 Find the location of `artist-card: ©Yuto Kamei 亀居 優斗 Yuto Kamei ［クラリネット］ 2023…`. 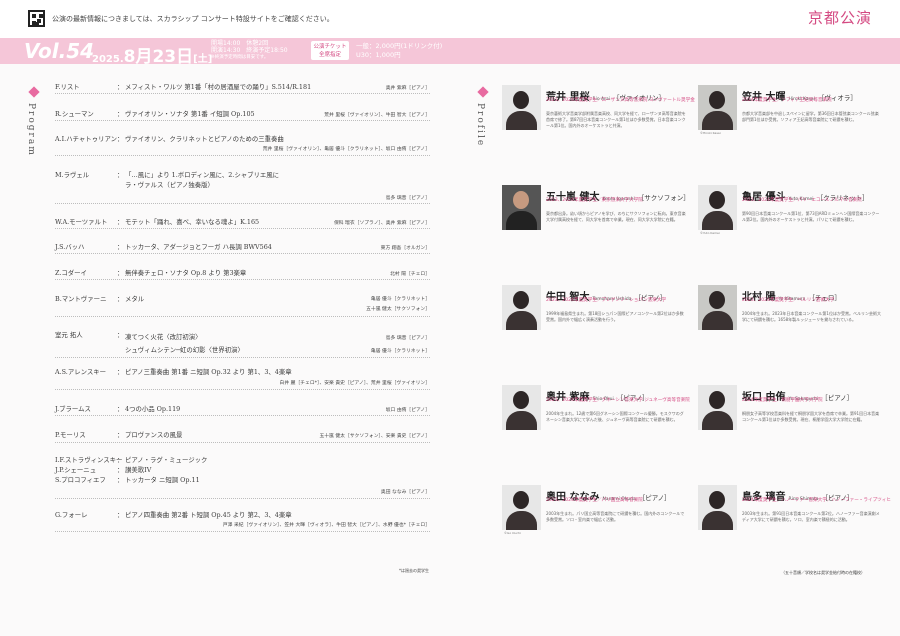

artist-card: ©Yuto Kamei 亀居 優斗 Yuto Kamei ［クラリネット］ 2023… is located at coordinates (790, 227).